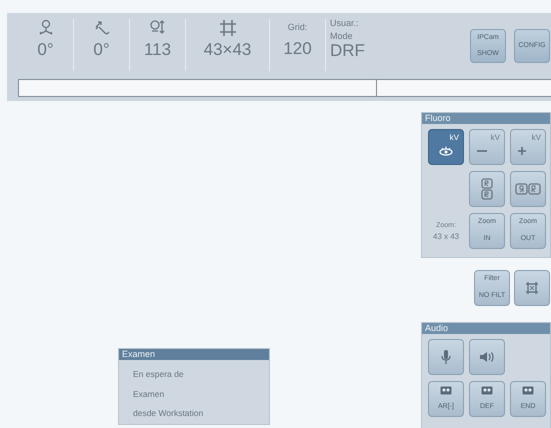 This screenshot has width=551, height=428. What do you see at coordinates (341, 37) in the screenshot?
I see `mode-label: Mode` at bounding box center [341, 37].